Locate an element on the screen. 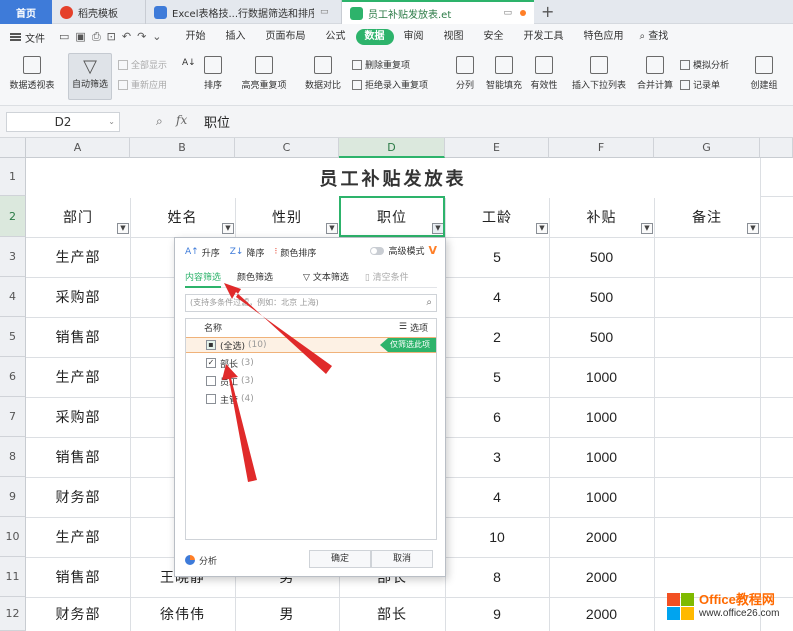 This screenshot has width=793, height=631. office-logo-icon is located at coordinates (681, 607).